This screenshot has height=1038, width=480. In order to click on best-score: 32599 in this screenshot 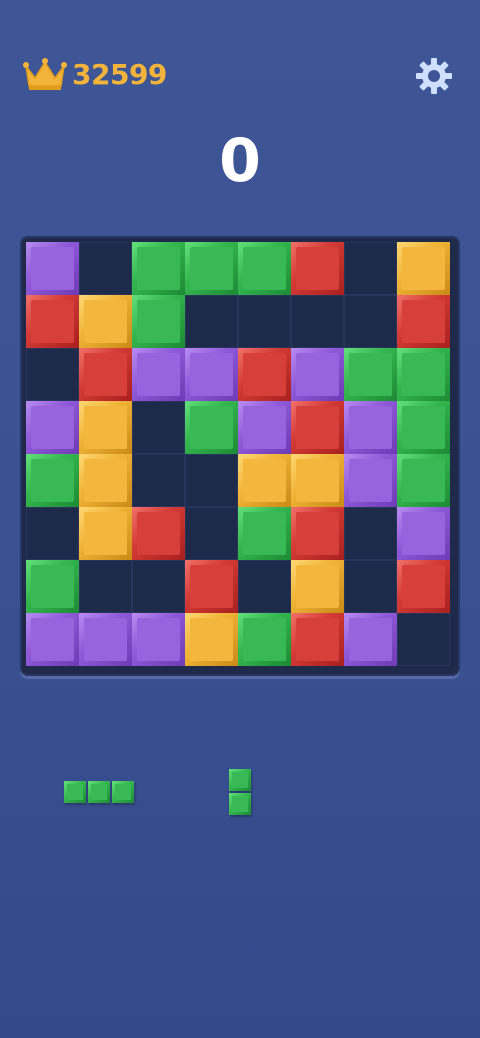, I will do `click(94, 74)`.